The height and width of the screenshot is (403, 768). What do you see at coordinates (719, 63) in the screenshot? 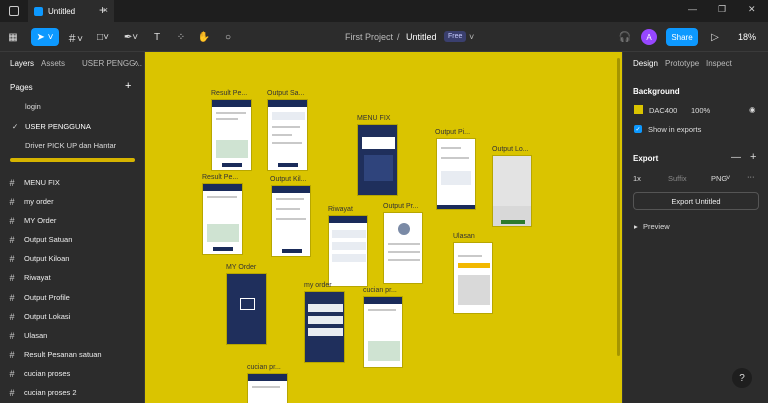
I see `tab-inspect: Inspect` at bounding box center [719, 63].